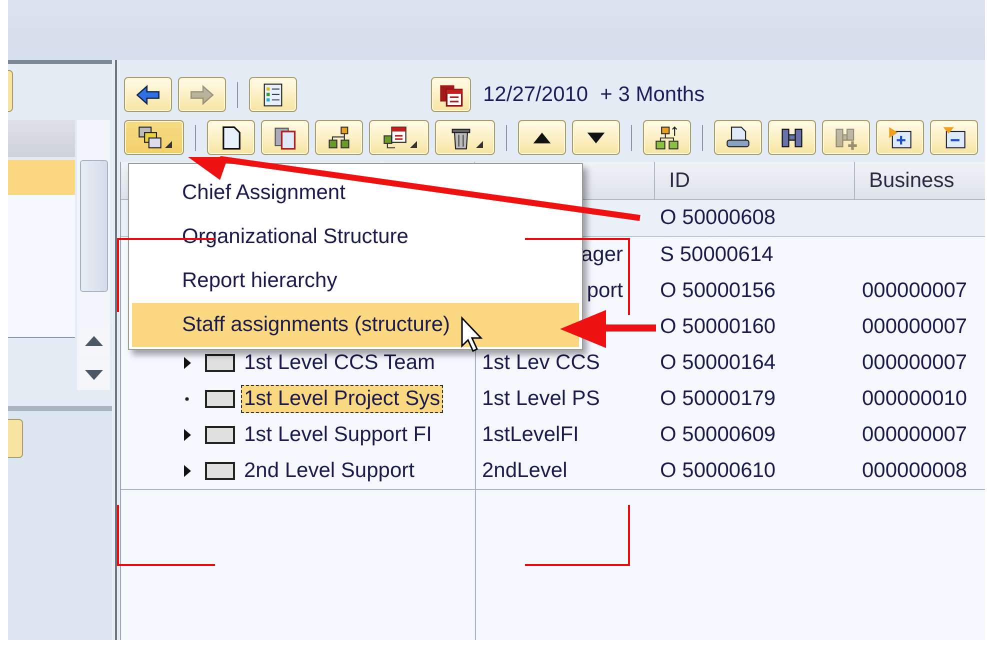  What do you see at coordinates (652, 94) in the screenshot?
I see `range-text: + 3 Months` at bounding box center [652, 94].